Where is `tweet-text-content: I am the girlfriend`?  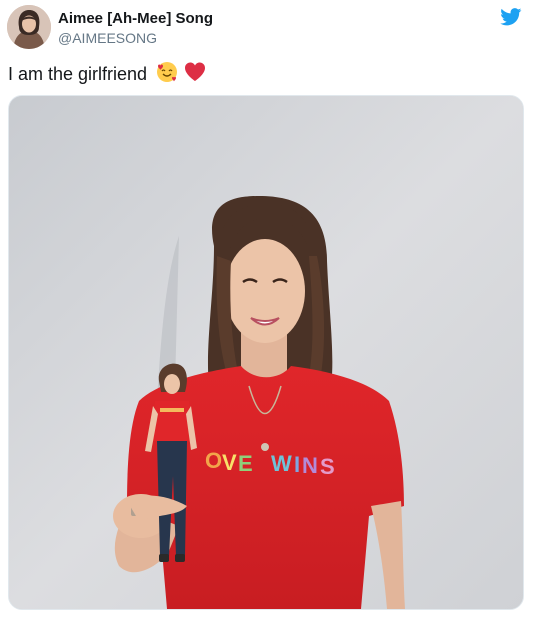
tweet-text-content: I am the girlfriend is located at coordinates (78, 73).